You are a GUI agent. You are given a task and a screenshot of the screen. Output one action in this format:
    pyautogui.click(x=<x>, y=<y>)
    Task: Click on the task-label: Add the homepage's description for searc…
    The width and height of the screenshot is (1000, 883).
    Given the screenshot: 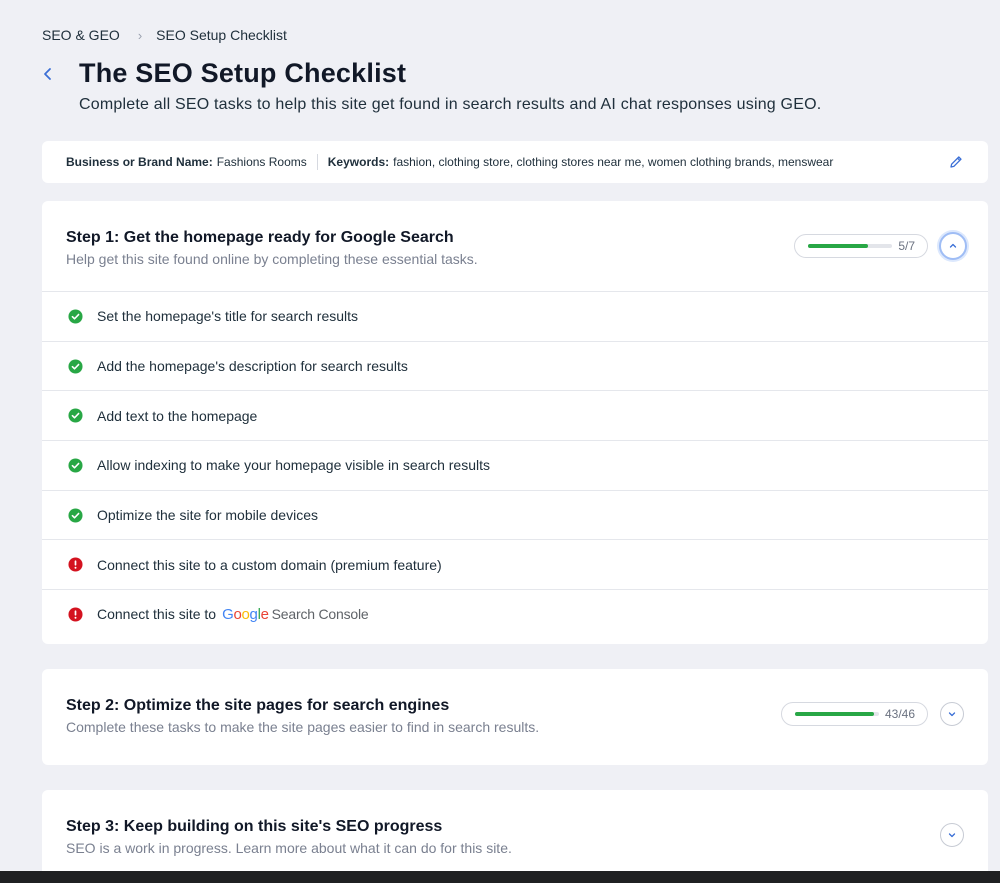 What is the action you would take?
    pyautogui.click(x=252, y=366)
    